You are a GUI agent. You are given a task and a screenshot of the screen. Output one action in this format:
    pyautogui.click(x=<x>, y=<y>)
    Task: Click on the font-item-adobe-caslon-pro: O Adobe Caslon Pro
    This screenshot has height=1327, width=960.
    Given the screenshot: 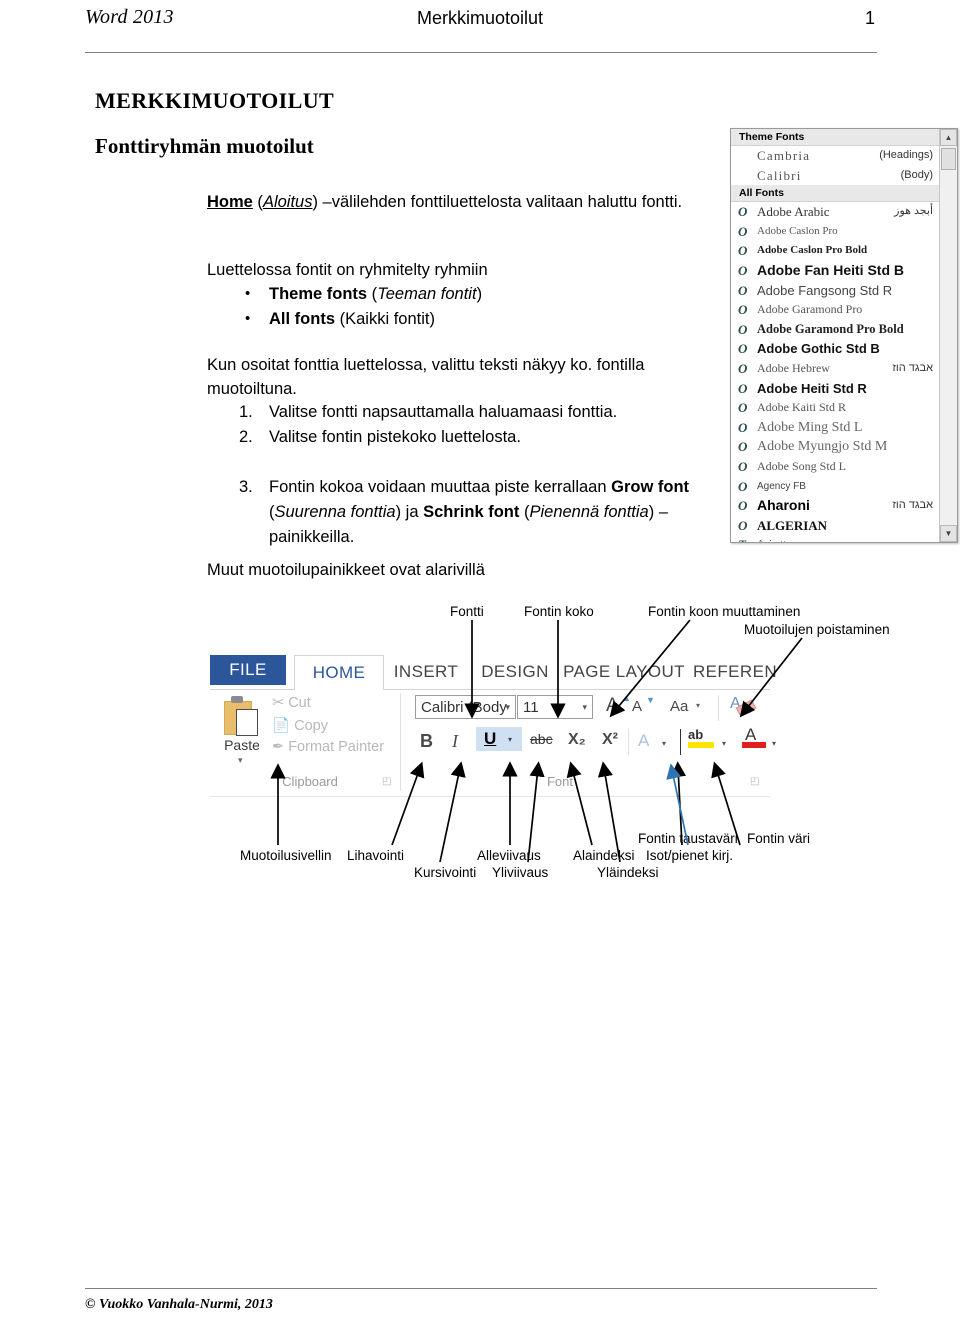 What is the action you would take?
    pyautogui.click(x=835, y=232)
    